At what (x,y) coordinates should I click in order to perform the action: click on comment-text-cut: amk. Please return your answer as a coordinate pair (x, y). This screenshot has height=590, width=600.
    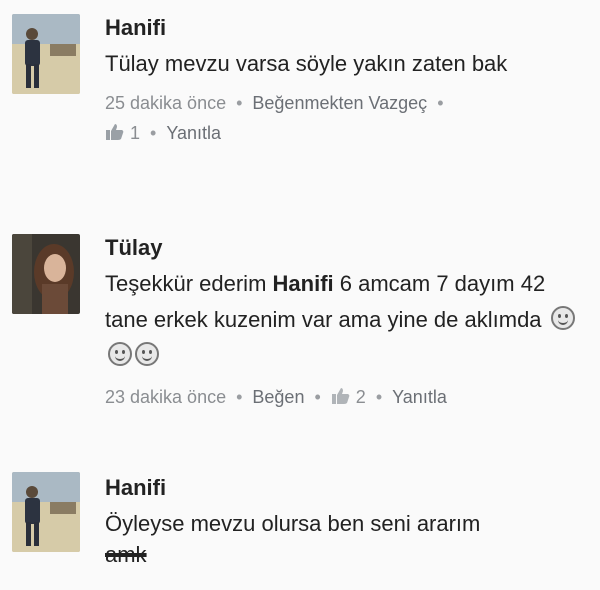
    Looking at the image, I should click on (126, 554).